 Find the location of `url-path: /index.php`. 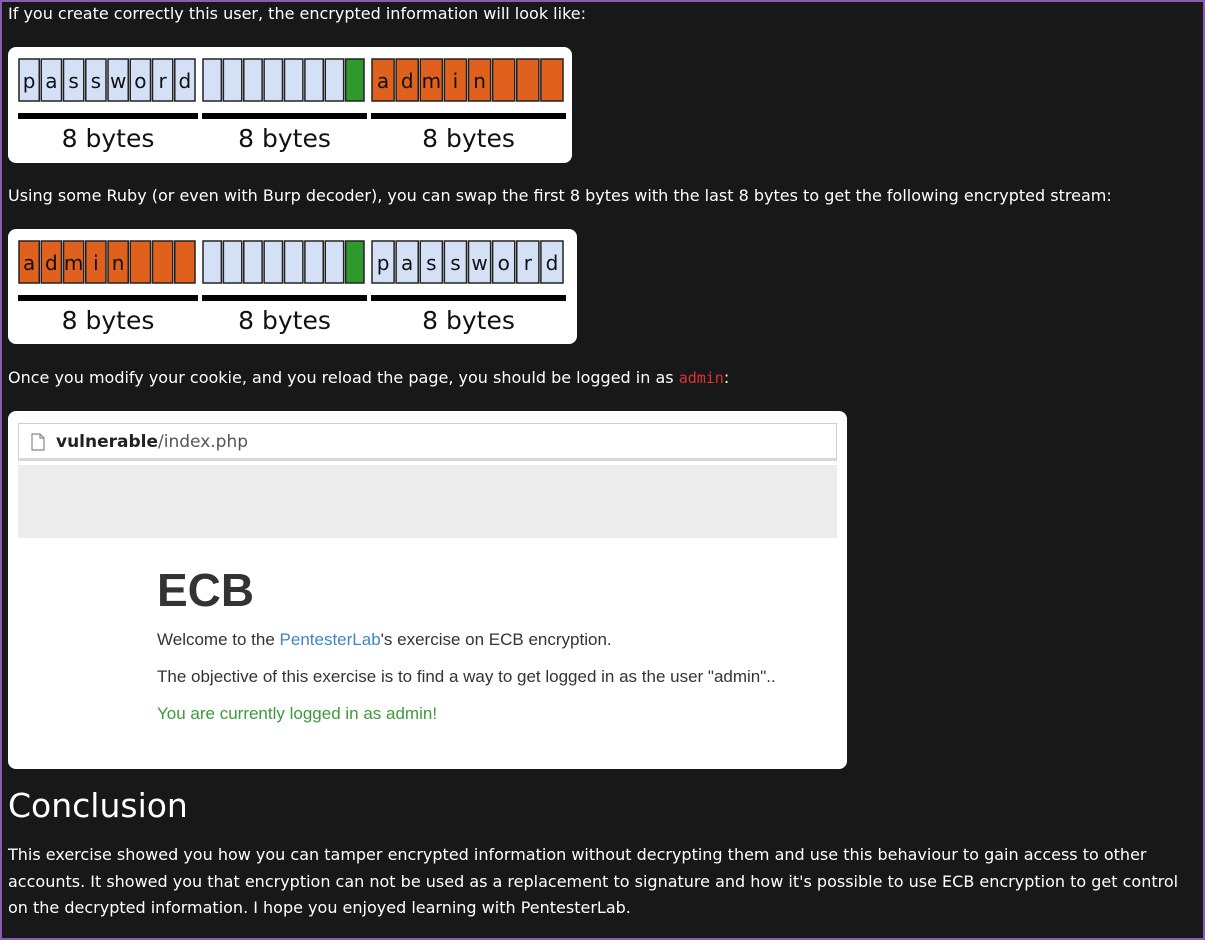

url-path: /index.php is located at coordinates (203, 442).